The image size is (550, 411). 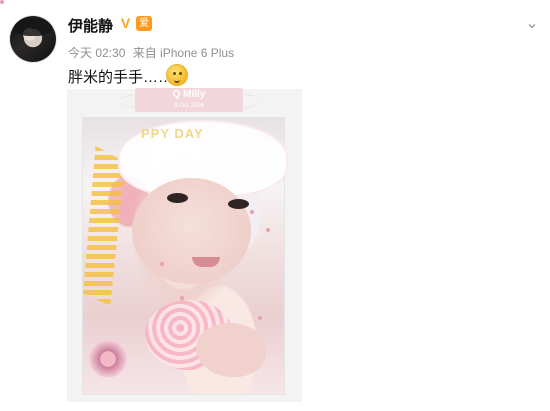 I want to click on chevron-down-icon: ⌄, so click(x=532, y=24).